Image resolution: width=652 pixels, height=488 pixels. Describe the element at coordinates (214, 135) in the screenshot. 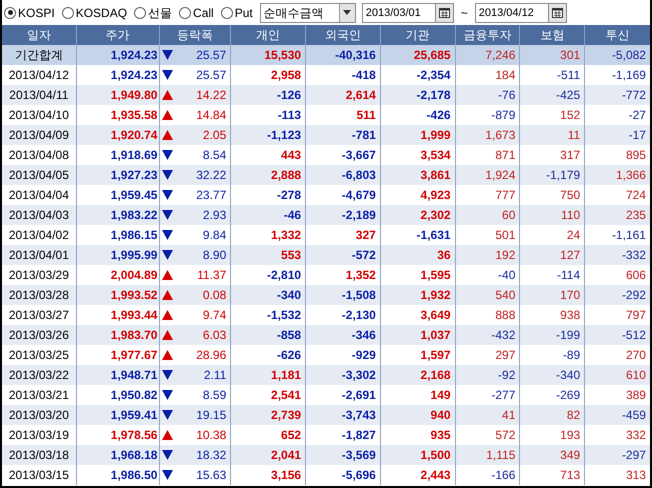

I see `change-cell-text: 2.05` at that location.